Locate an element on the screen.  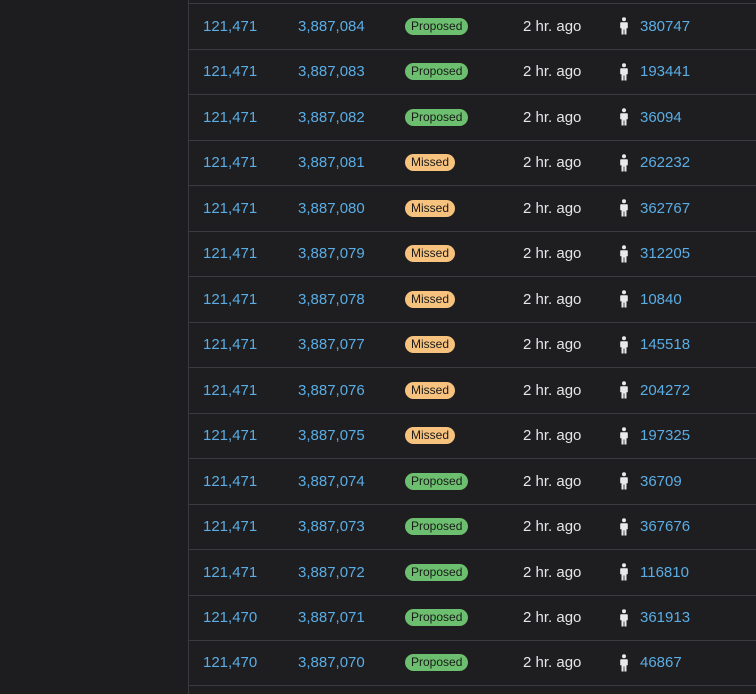
slot-link: 3,887,080 is located at coordinates (331, 208).